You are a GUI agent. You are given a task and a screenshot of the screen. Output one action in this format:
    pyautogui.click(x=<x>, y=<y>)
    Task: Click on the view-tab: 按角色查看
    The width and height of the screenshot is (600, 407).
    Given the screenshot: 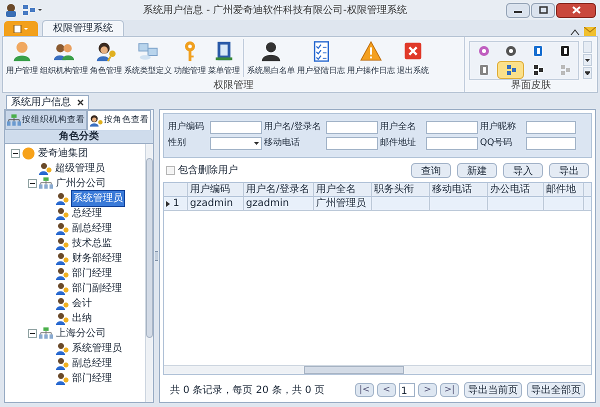 What is the action you would take?
    pyautogui.click(x=119, y=120)
    